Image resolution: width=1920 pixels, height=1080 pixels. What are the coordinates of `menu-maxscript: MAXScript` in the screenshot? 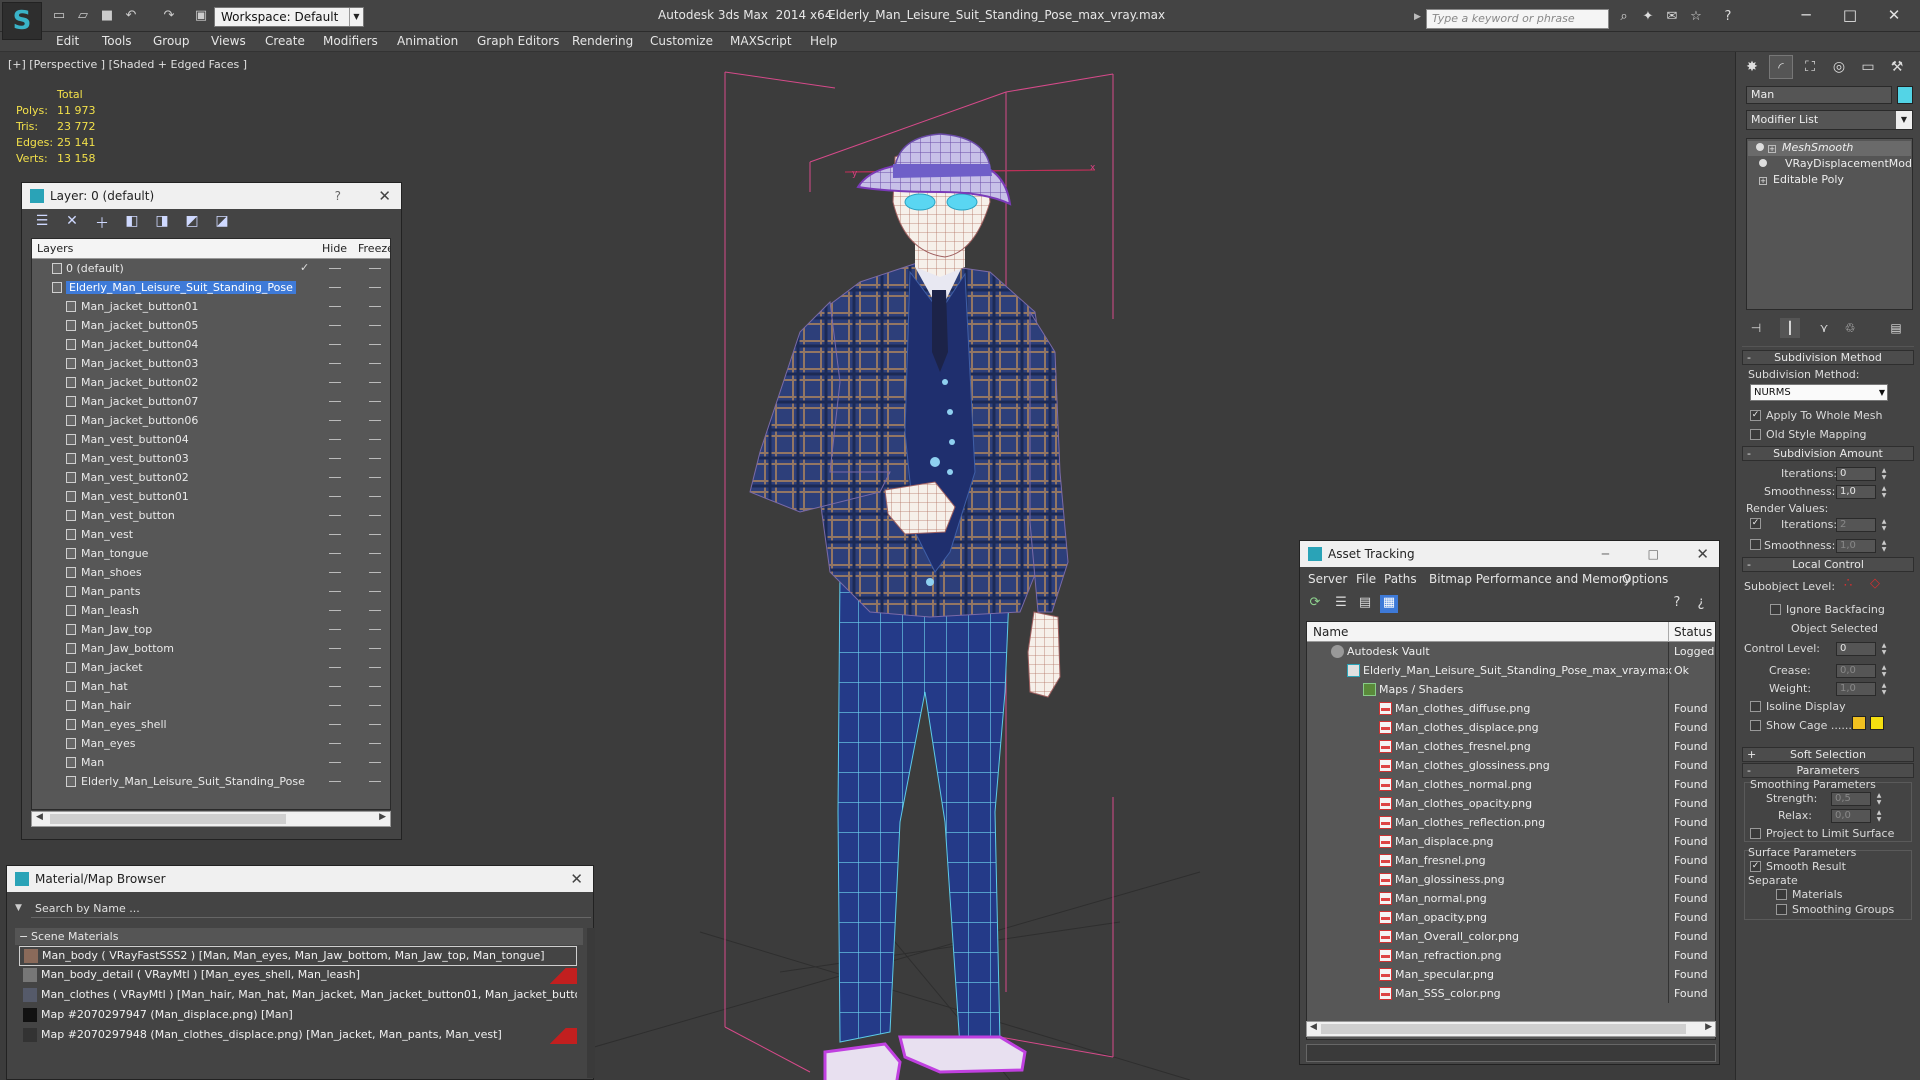 It's located at (761, 41).